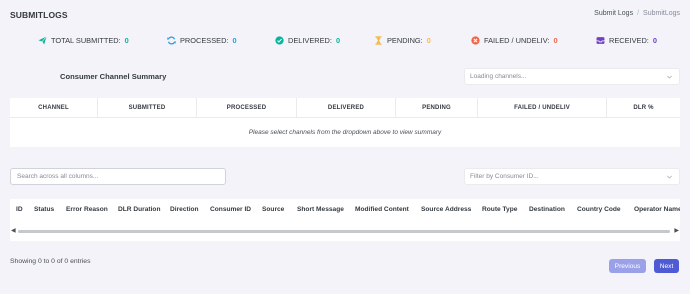 The image size is (690, 294). Describe the element at coordinates (13, 231) in the screenshot. I see `scroll-left-arrow-icon: ◀` at that location.